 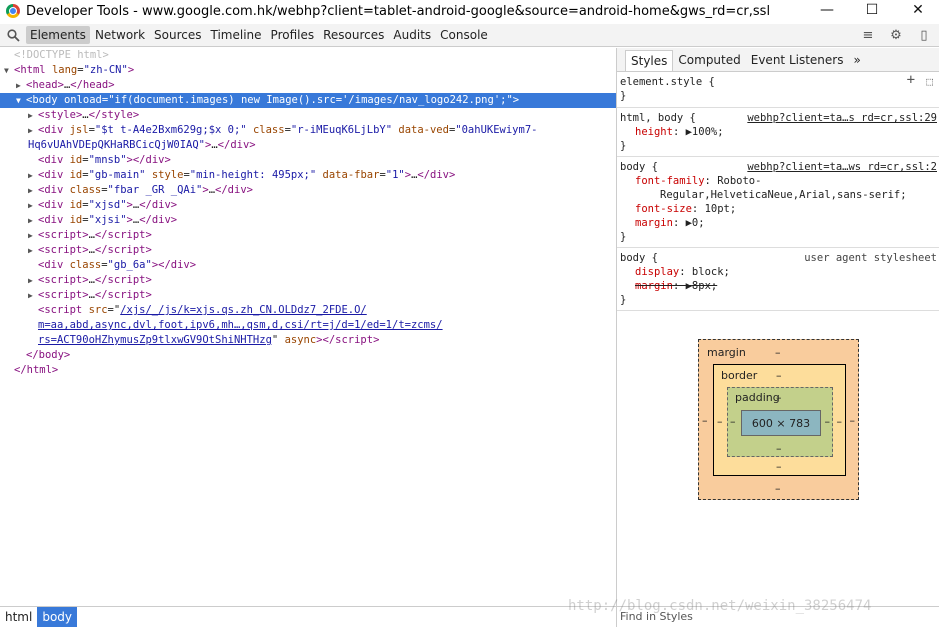 What do you see at coordinates (708, 132) in the screenshot?
I see `prop-value: 100%;` at bounding box center [708, 132].